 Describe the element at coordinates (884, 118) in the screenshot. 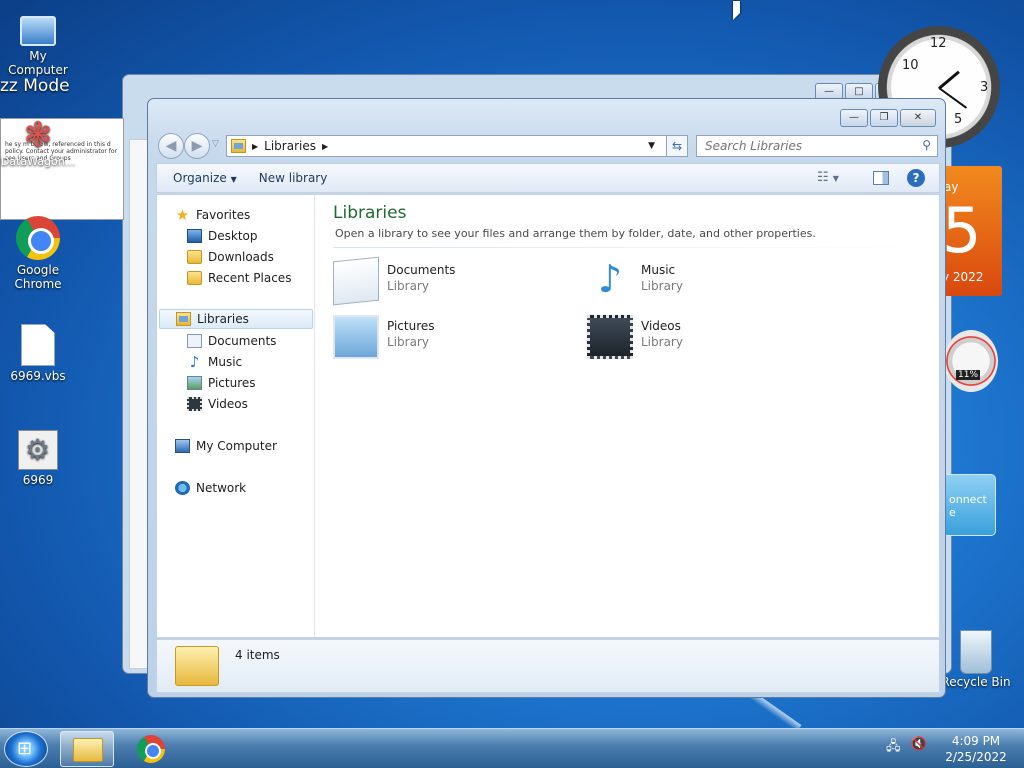

I see `maximize-button: ❐` at that location.